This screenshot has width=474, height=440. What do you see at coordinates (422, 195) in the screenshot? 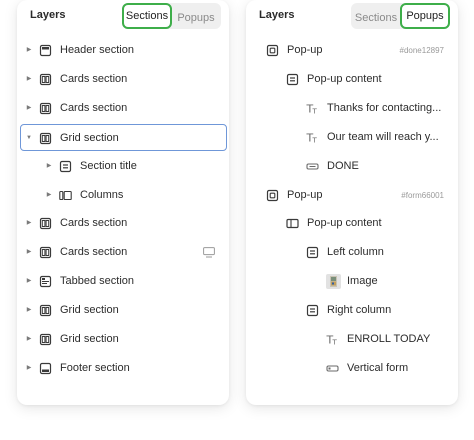
I see `layer-id-tag: #form66001` at bounding box center [422, 195].